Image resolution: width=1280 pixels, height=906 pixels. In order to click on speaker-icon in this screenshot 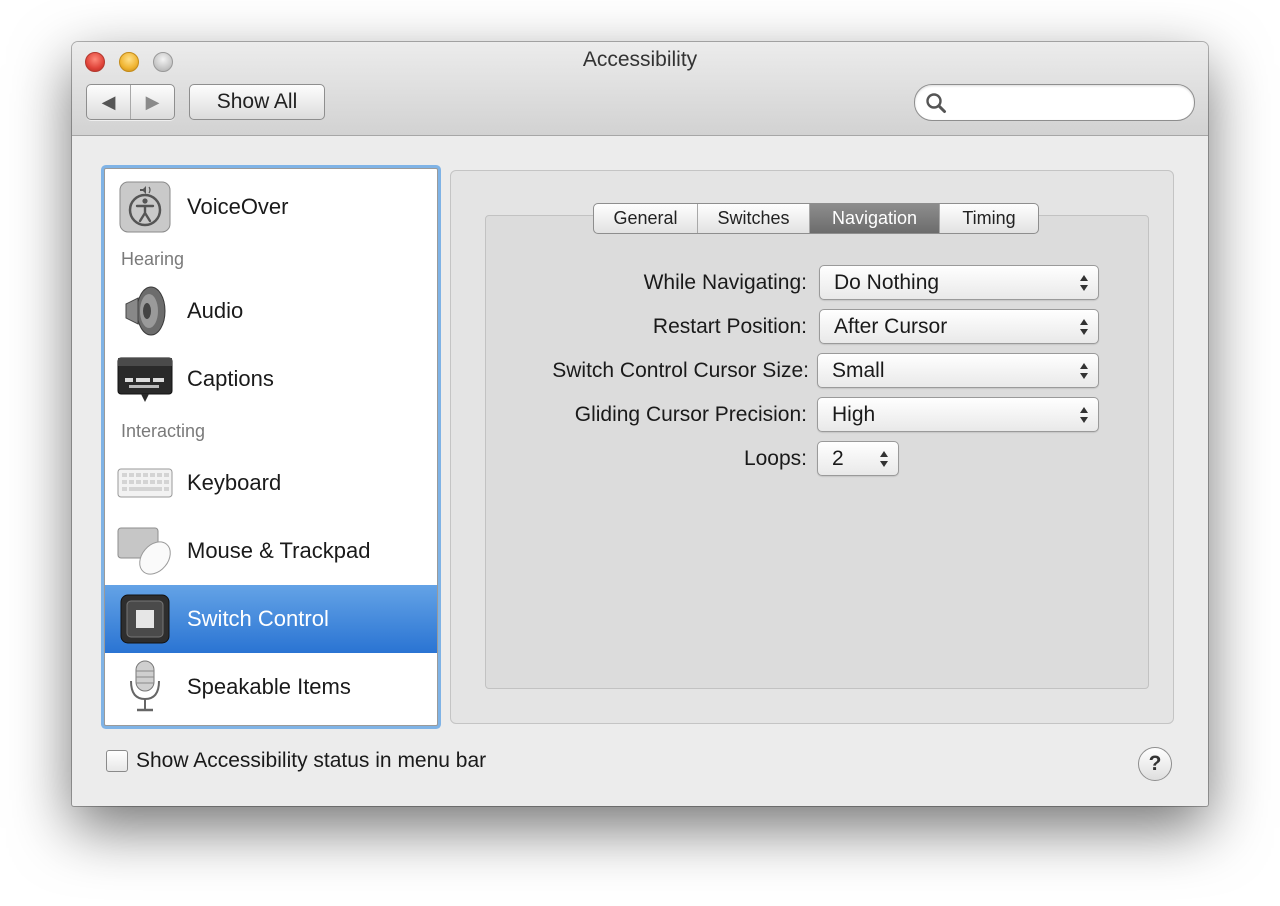, I will do `click(145, 311)`.